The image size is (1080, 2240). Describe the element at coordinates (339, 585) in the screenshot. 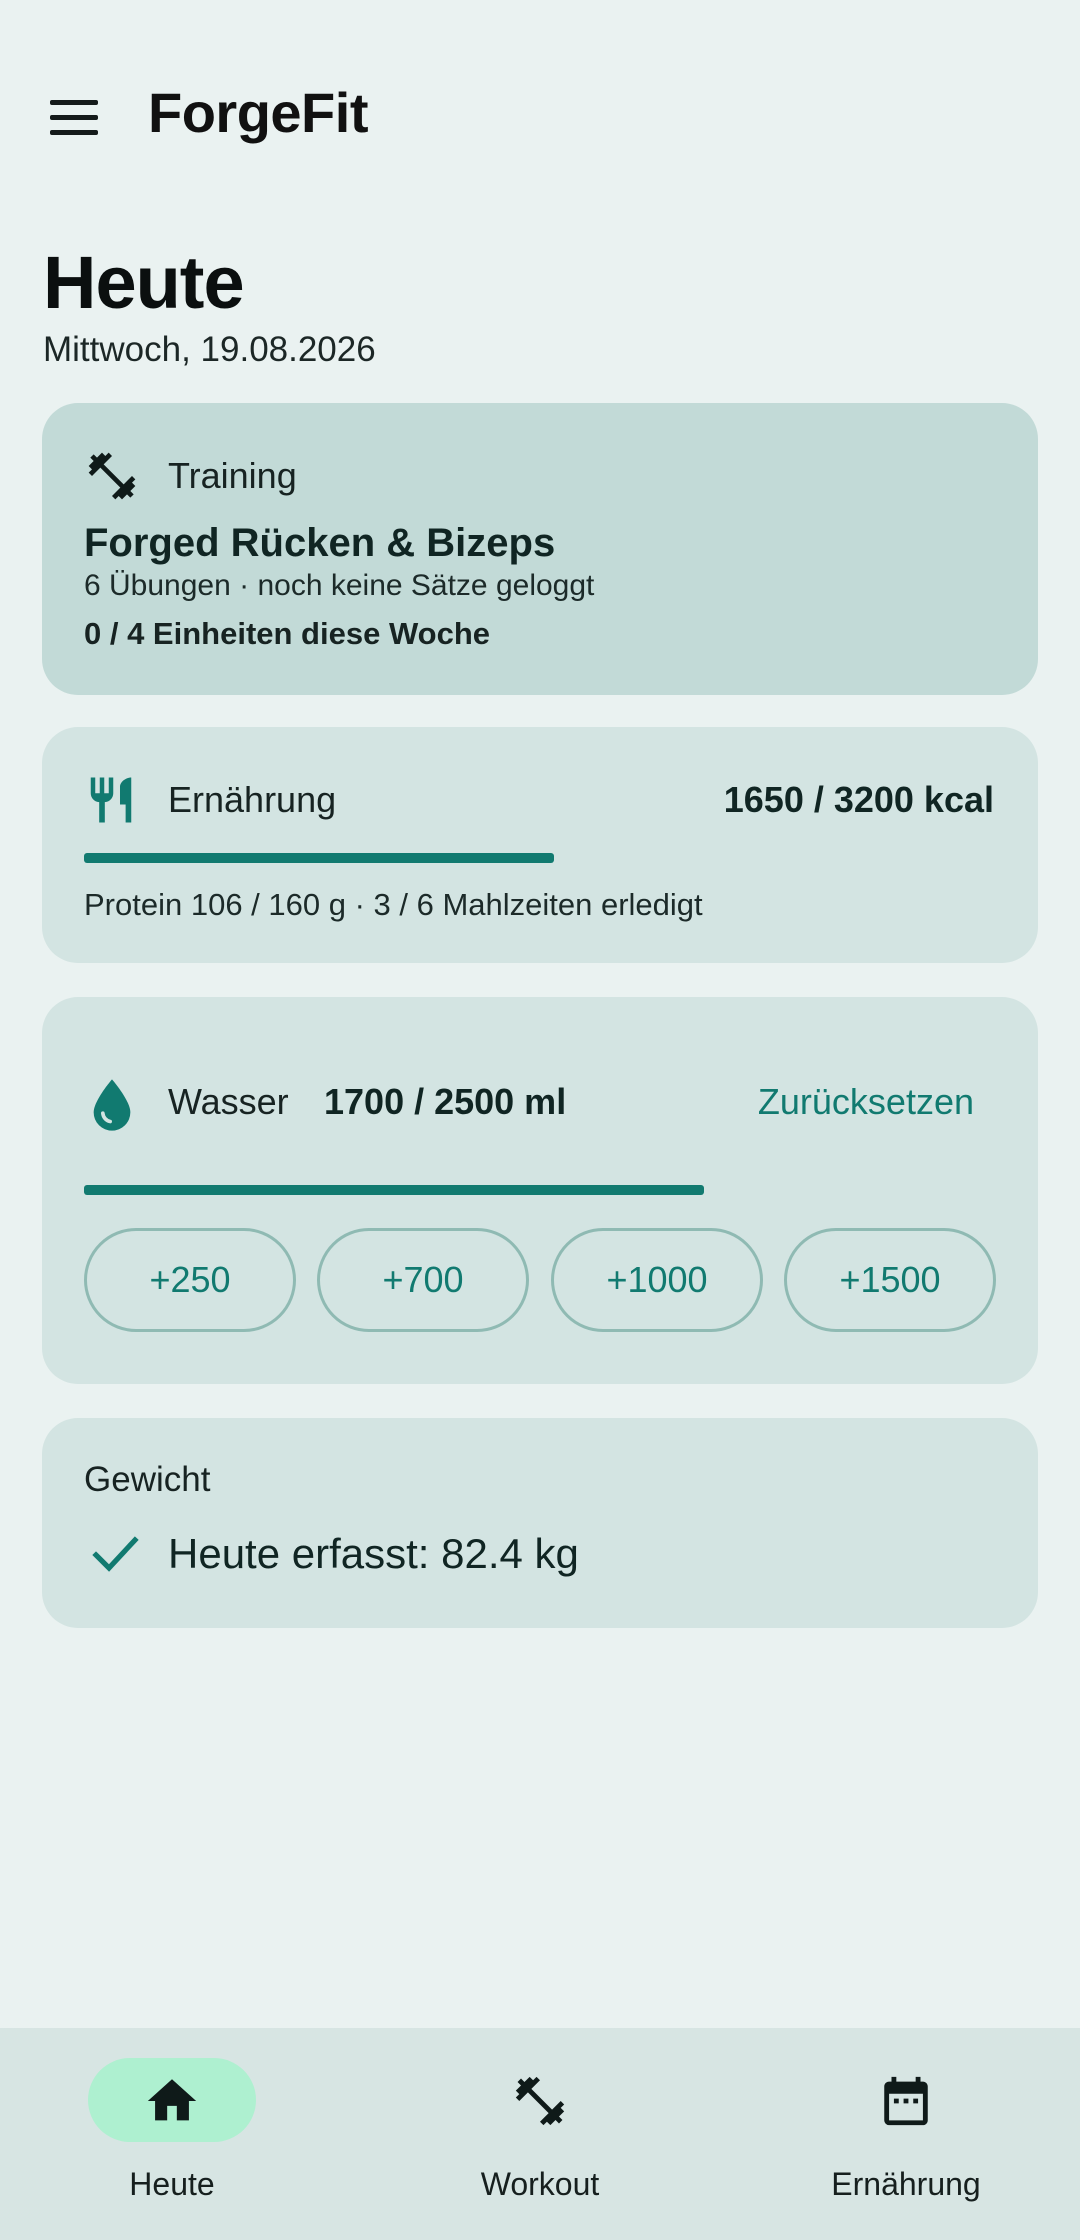

I see `workout-summary: 6 Übungen · noch keine Sätze geloggt` at that location.